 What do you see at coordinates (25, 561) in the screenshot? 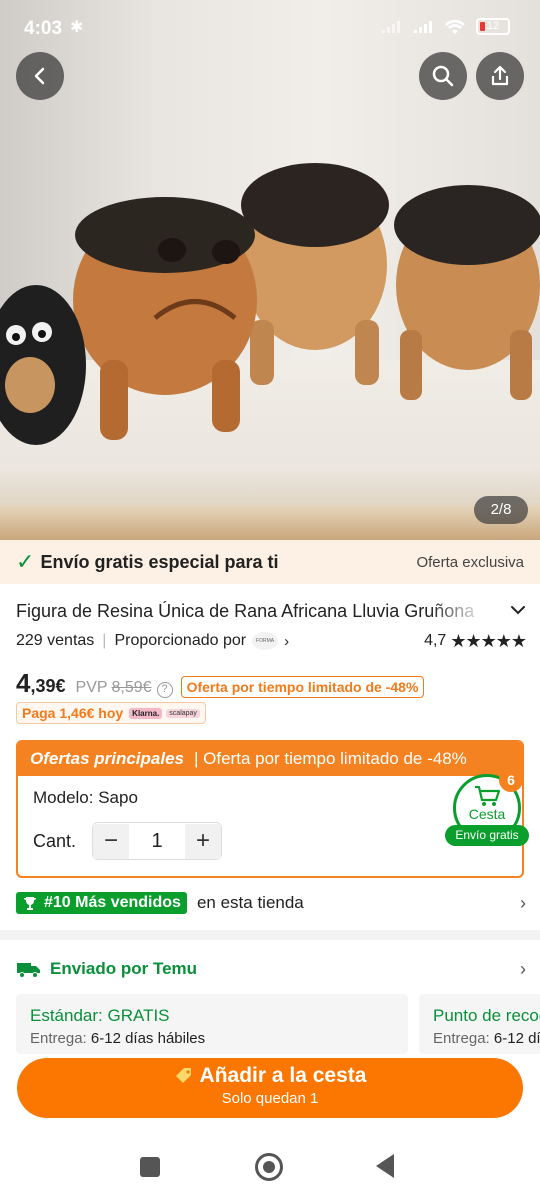
I see `check-icon: ✓` at bounding box center [25, 561].